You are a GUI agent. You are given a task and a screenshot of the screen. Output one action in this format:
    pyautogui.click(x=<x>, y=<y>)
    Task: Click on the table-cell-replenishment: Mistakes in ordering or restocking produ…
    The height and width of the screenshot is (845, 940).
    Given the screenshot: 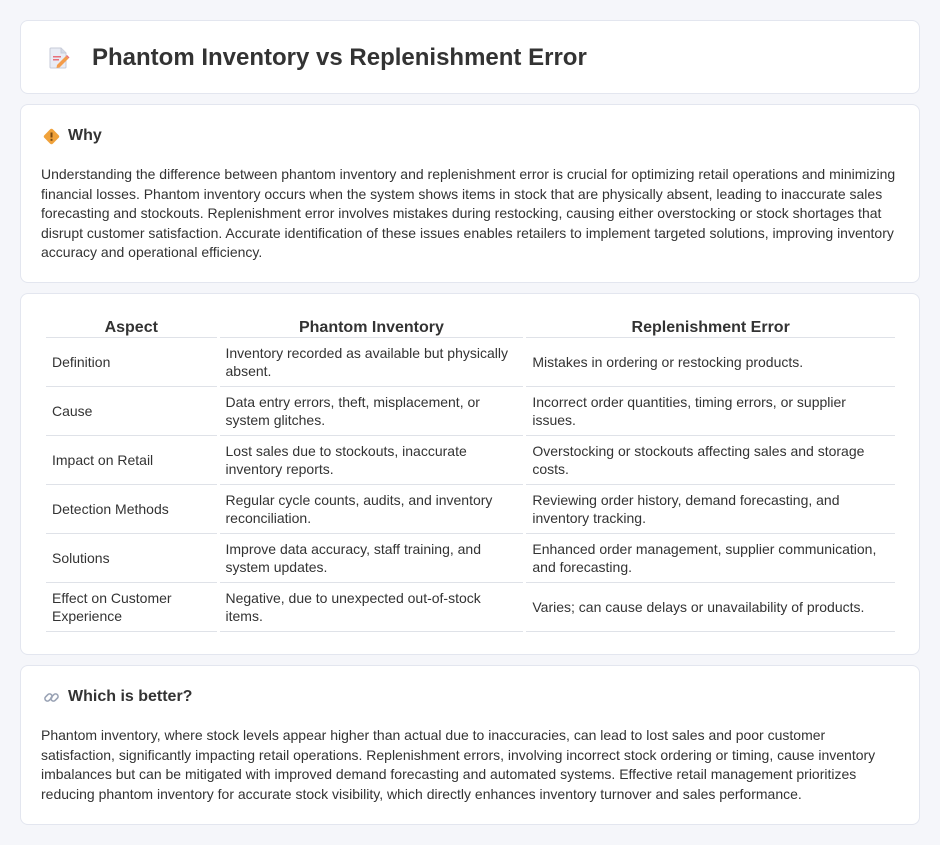 What is the action you would take?
    pyautogui.click(x=710, y=362)
    